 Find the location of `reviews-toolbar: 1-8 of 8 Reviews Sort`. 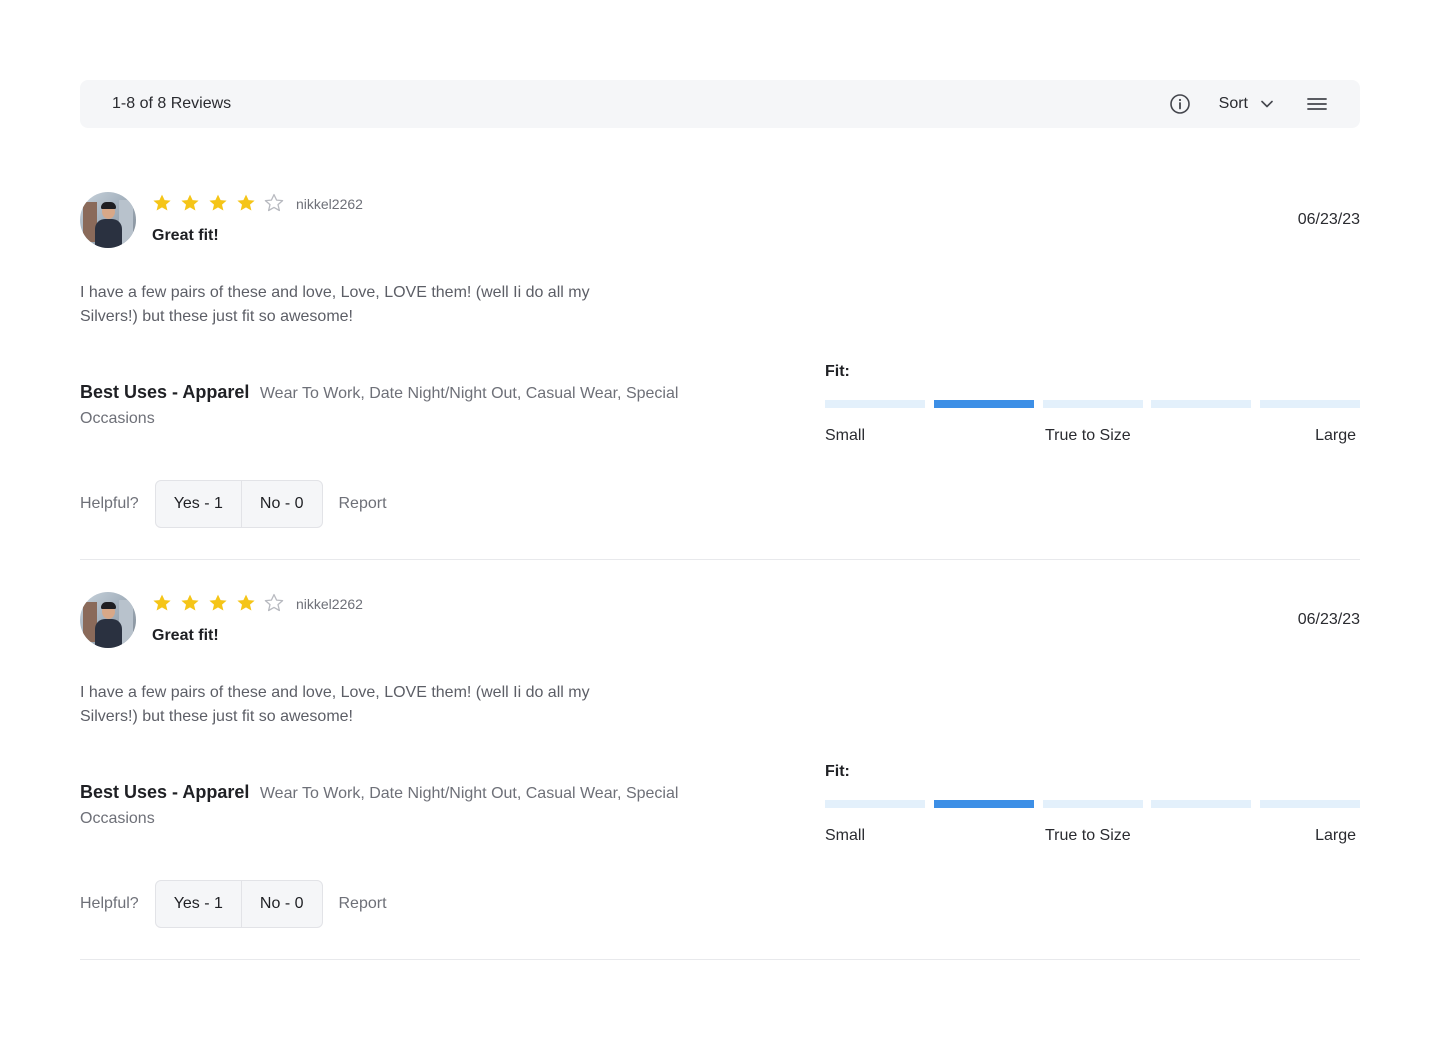

reviews-toolbar: 1-8 of 8 Reviews Sort is located at coordinates (720, 104).